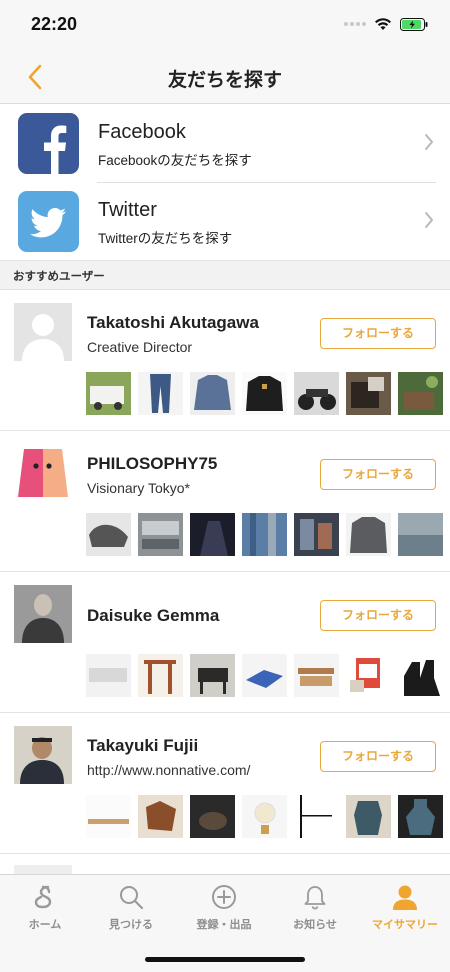 The height and width of the screenshot is (972, 450). I want to click on section-title: おすすめユーザー, so click(59, 277).